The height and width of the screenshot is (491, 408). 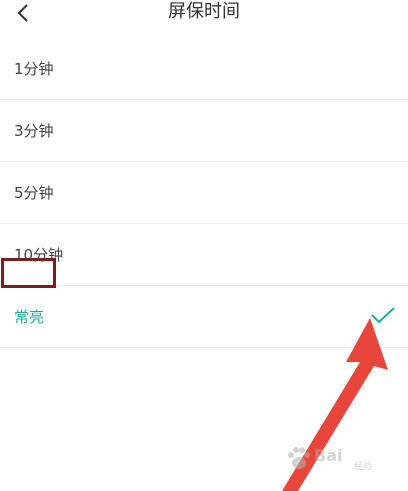 I want to click on watermark: Bai 经验, so click(x=339, y=459).